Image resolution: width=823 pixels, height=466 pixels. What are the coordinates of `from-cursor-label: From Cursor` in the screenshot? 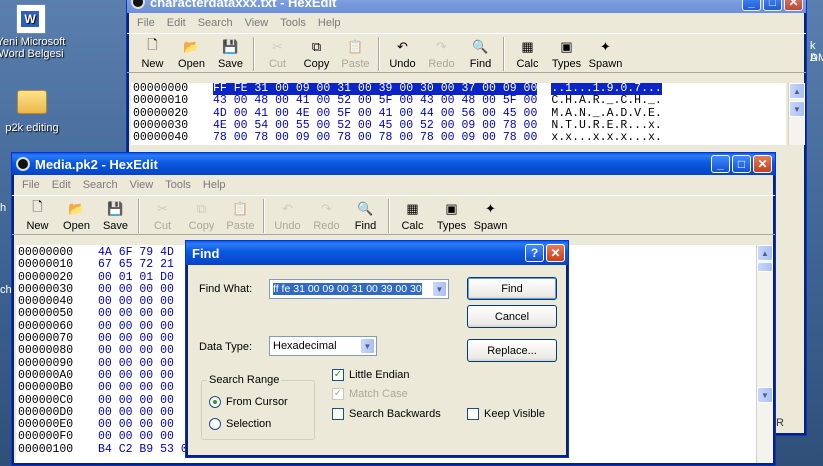 It's located at (257, 402).